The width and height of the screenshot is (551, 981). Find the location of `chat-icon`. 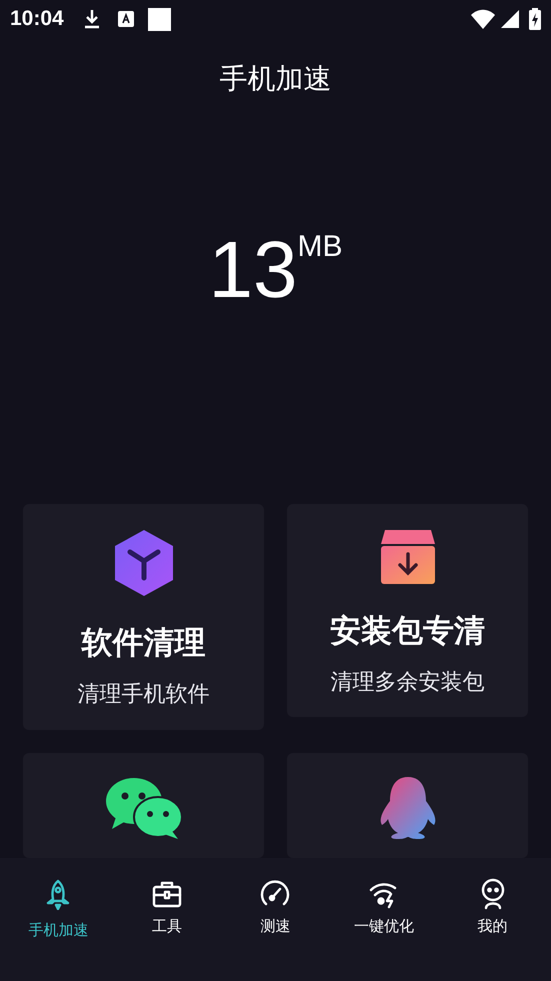

chat-icon is located at coordinates (144, 808).